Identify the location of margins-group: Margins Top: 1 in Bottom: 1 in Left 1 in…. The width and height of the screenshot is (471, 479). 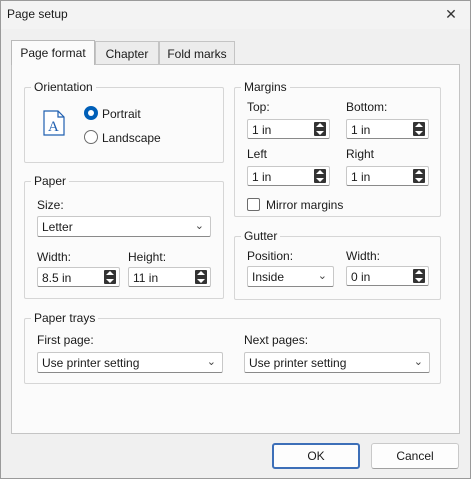
(337, 148).